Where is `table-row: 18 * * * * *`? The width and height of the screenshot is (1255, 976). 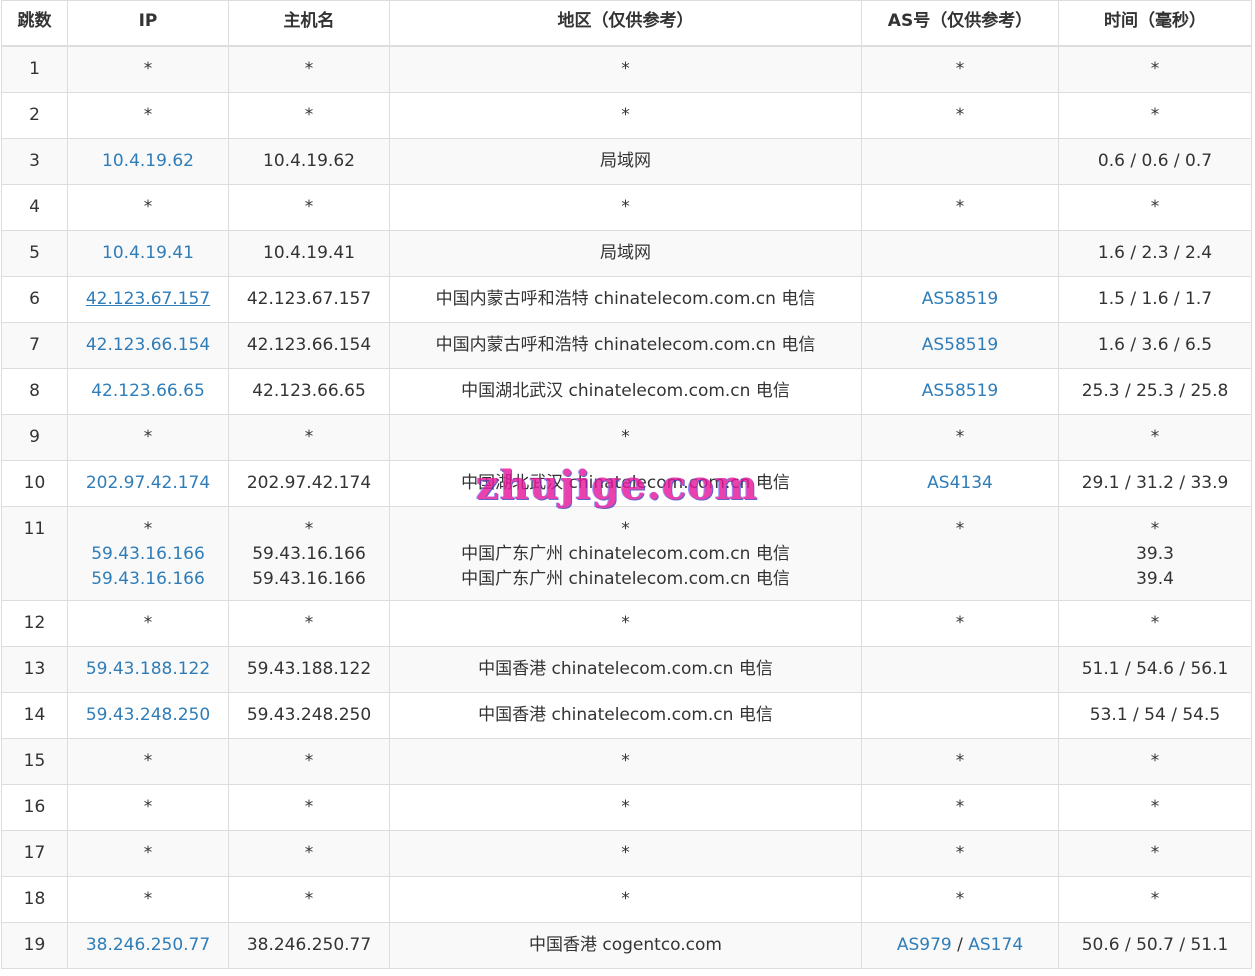 table-row: 18 * * * * * is located at coordinates (626, 899).